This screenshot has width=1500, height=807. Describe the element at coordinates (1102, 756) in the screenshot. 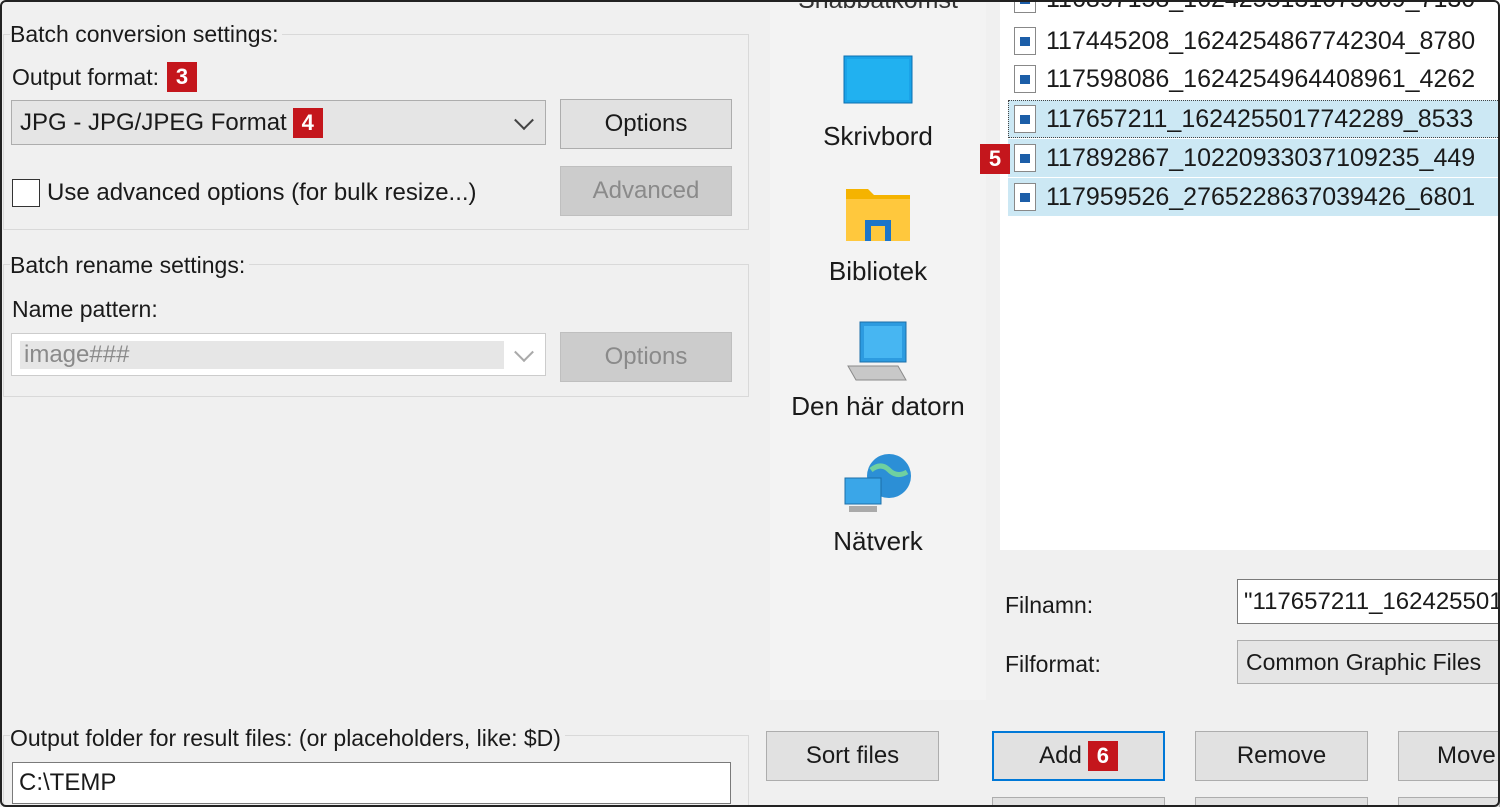

I see `step-badge-6: 6` at that location.